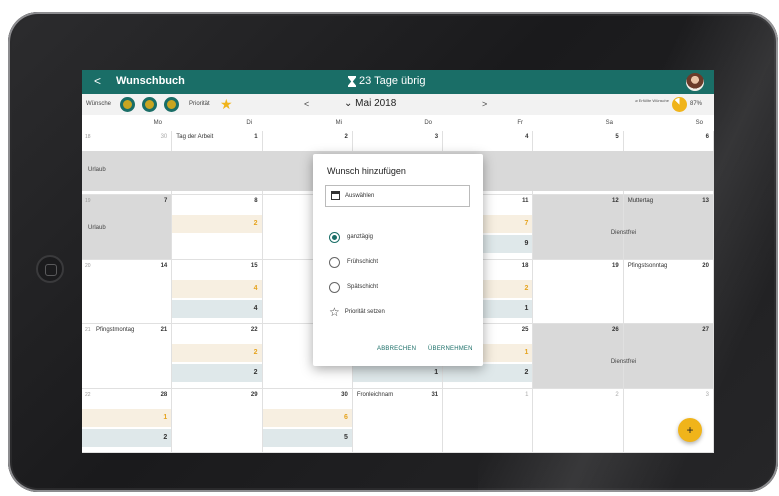 The height and width of the screenshot is (496, 779). What do you see at coordinates (364, 312) in the screenshot?
I see `set-priority-label: Priorität setzen` at bounding box center [364, 312].